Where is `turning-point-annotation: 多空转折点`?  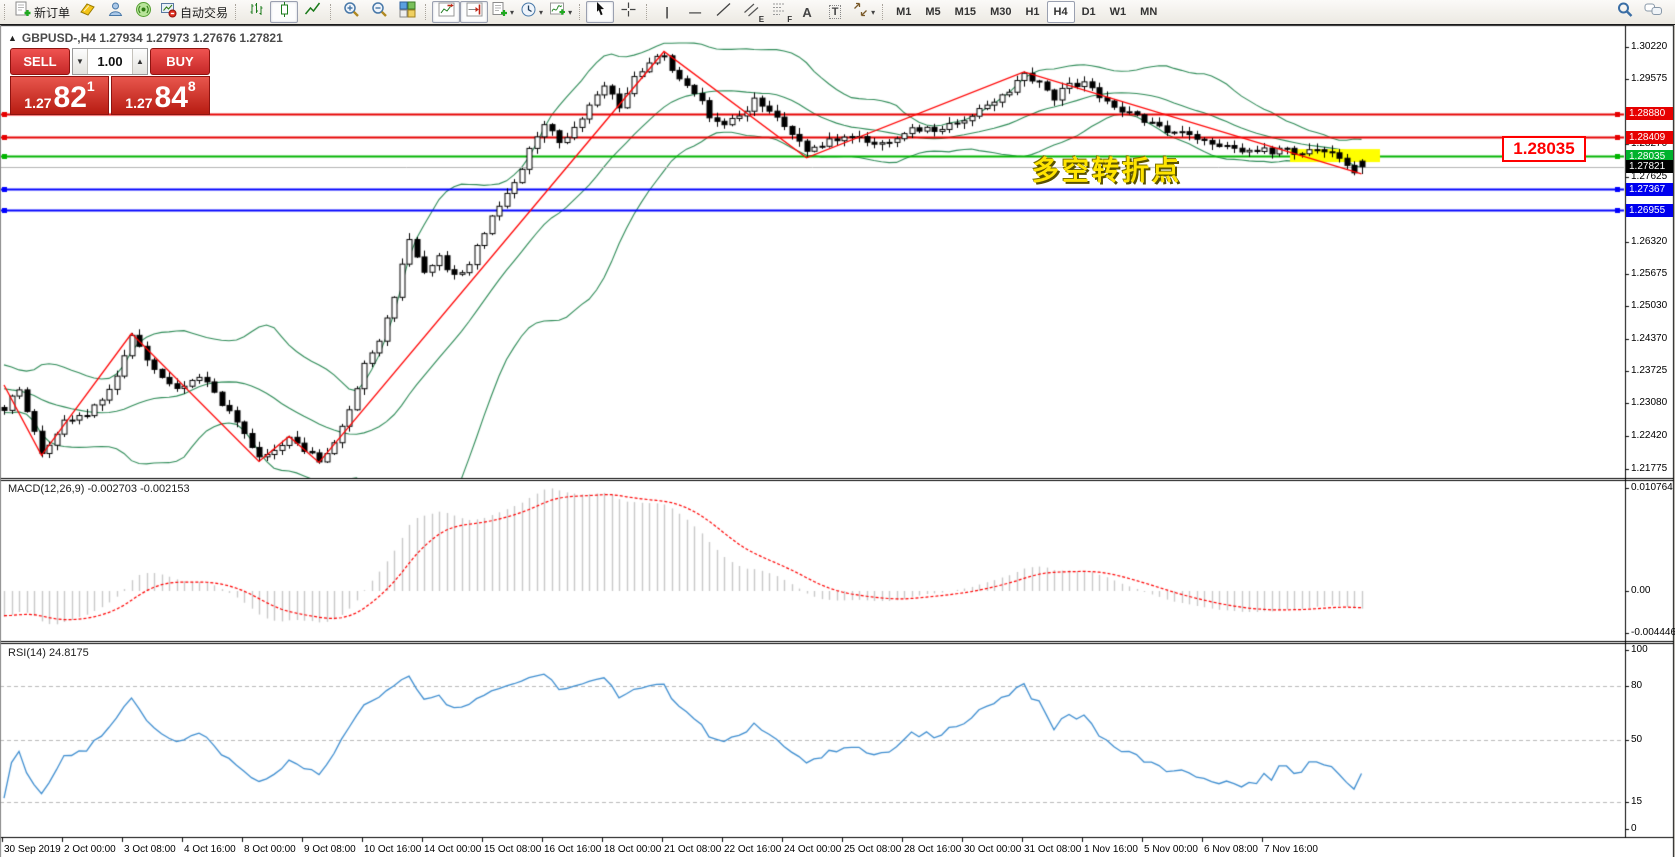 turning-point-annotation: 多空转折点 is located at coordinates (1107, 168).